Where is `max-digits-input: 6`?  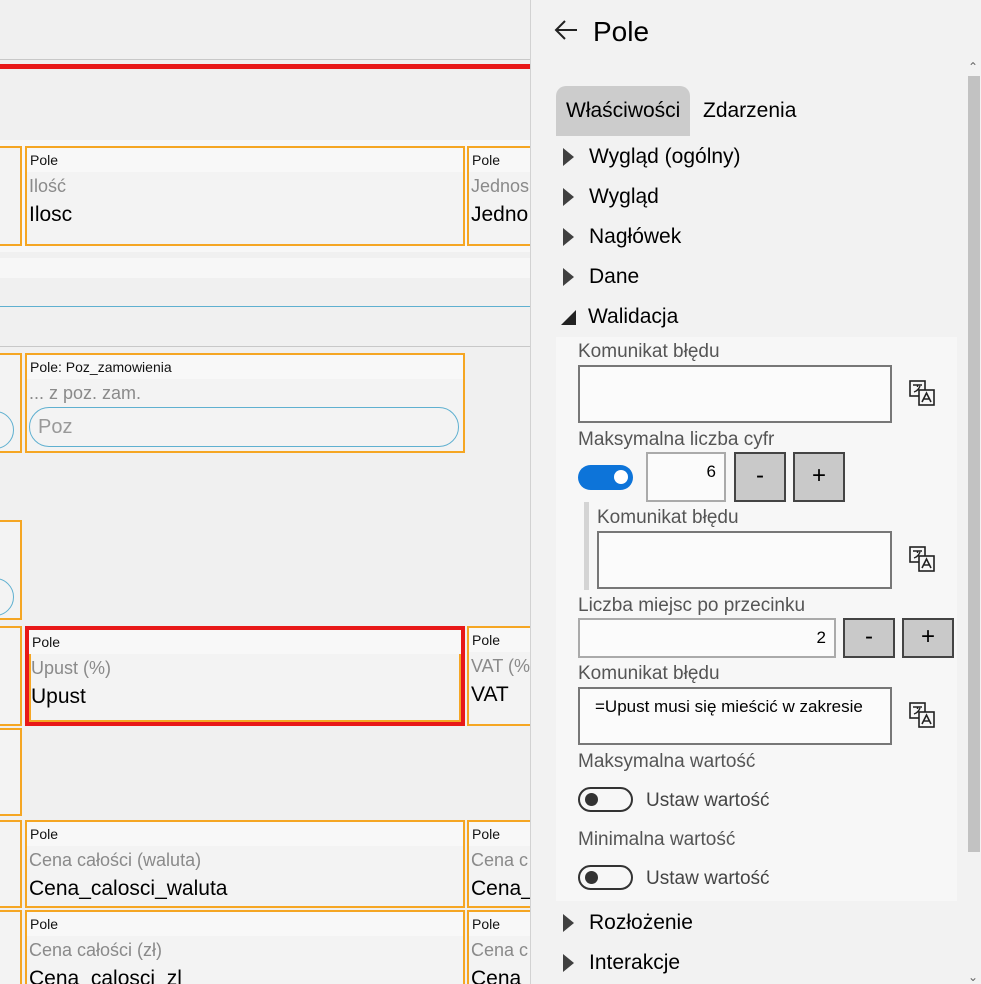 max-digits-input: 6 is located at coordinates (686, 477).